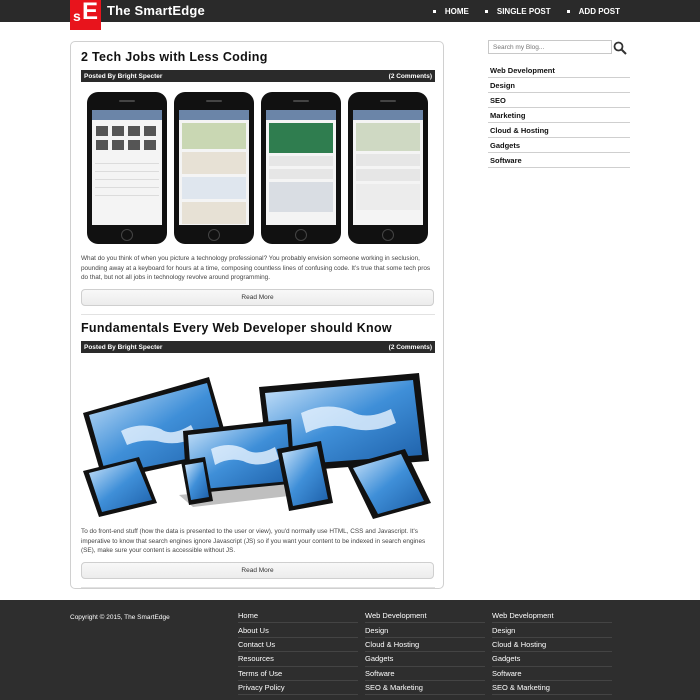 This screenshot has width=700, height=700. I want to click on sidebar-item-design: Design, so click(559, 85).